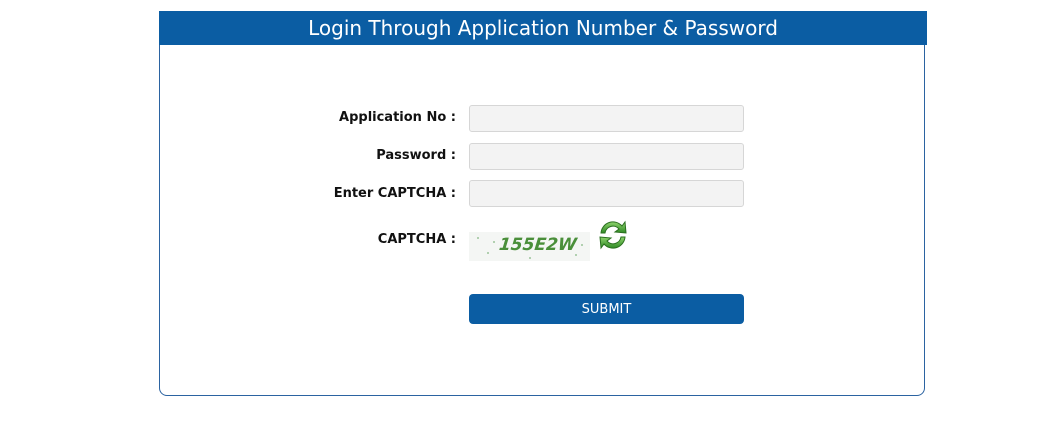 The image size is (1063, 421). I want to click on submit-button: SUBMIT, so click(606, 309).